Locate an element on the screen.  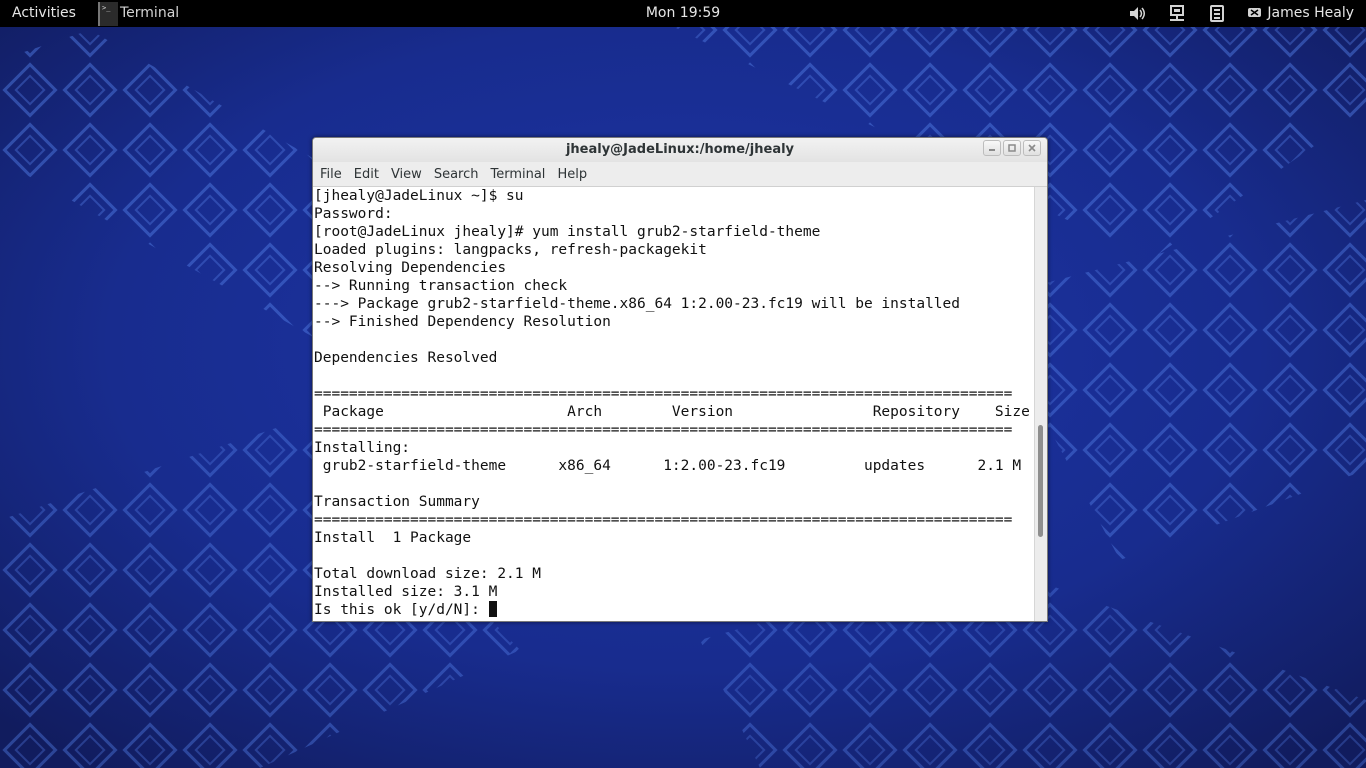
window-titlebar: jhealy@JadeLinux:/home/jhealy is located at coordinates (680, 150).